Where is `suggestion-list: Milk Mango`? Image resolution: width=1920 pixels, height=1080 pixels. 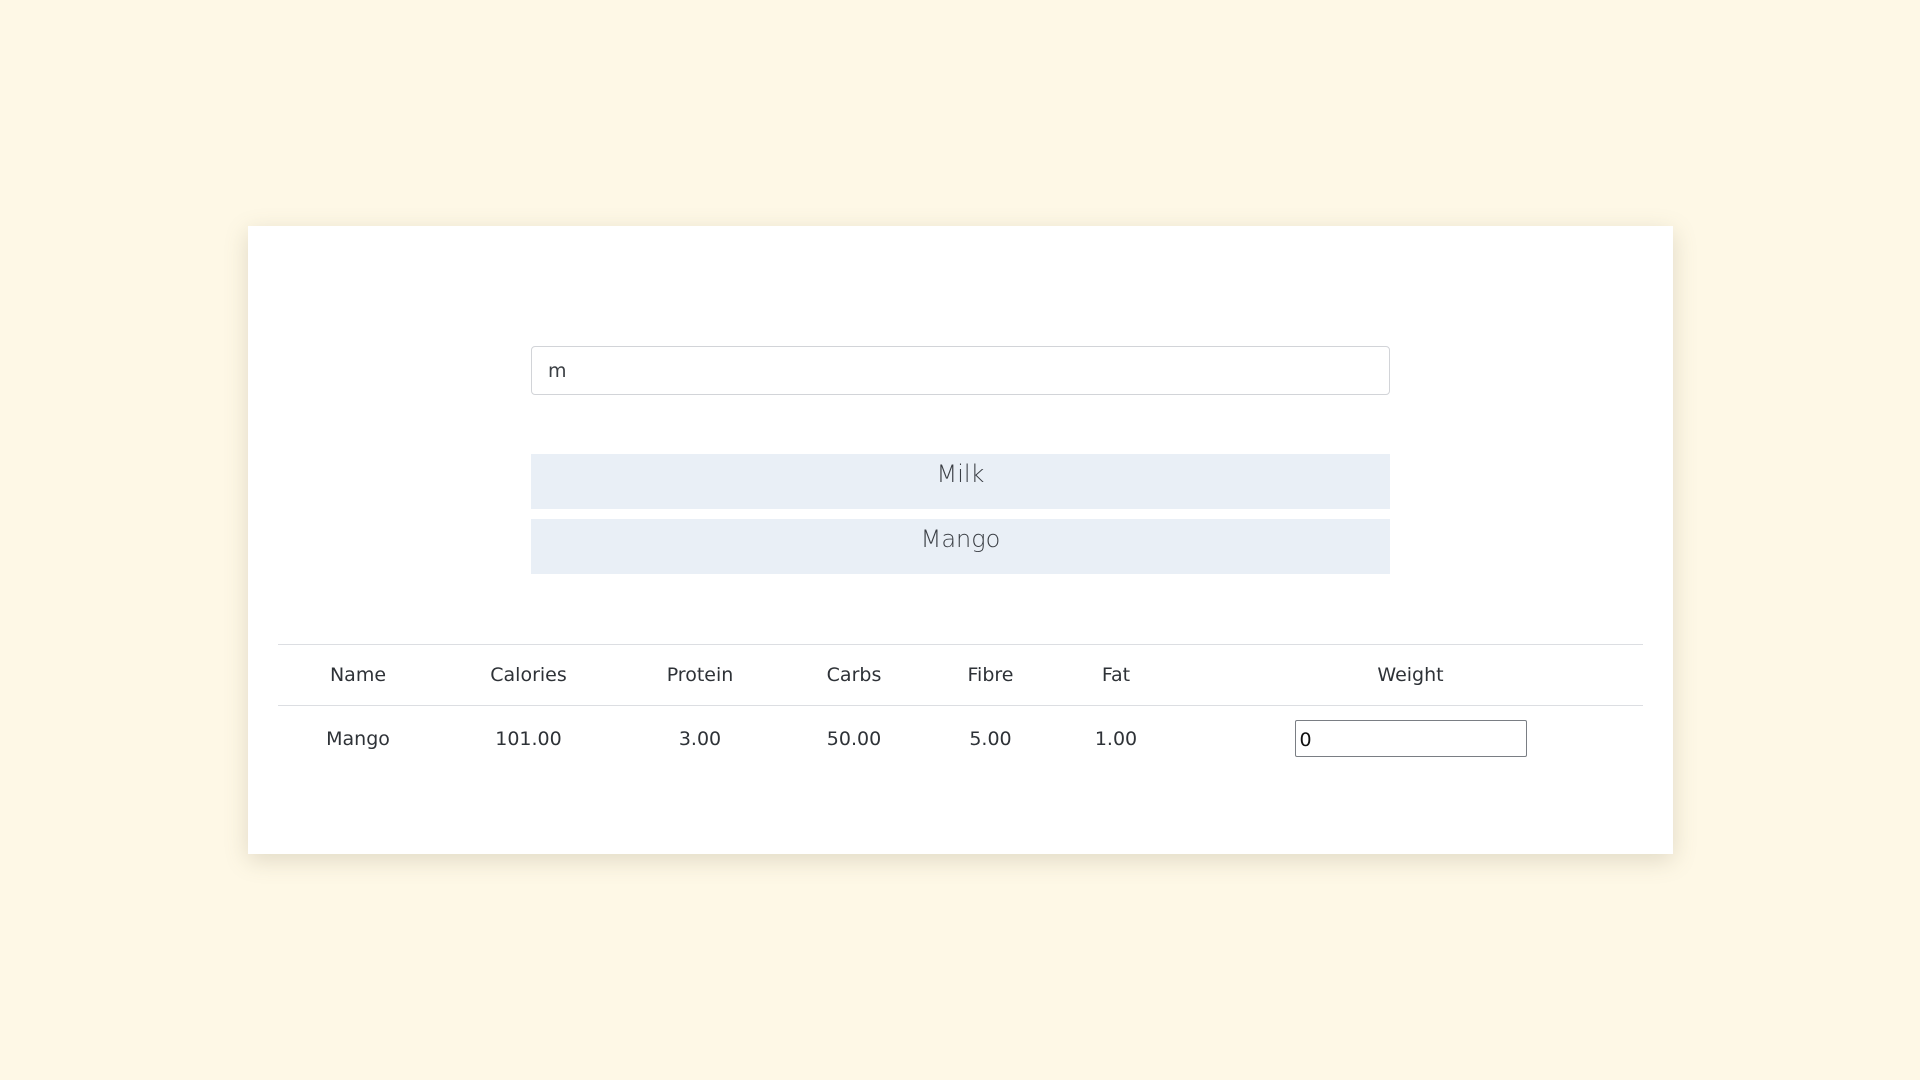 suggestion-list: Milk Mango is located at coordinates (960, 519).